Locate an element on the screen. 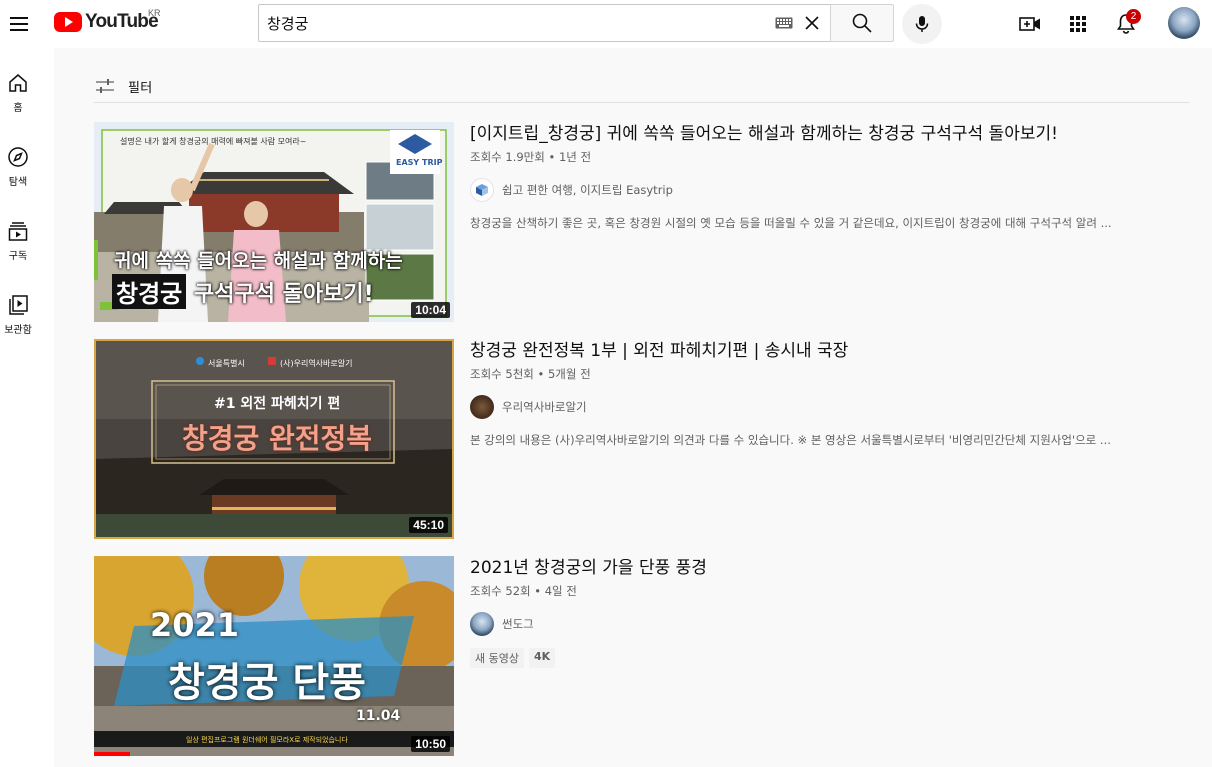 The height and width of the screenshot is (767, 1212). microphone-icon is located at coordinates (922, 24).